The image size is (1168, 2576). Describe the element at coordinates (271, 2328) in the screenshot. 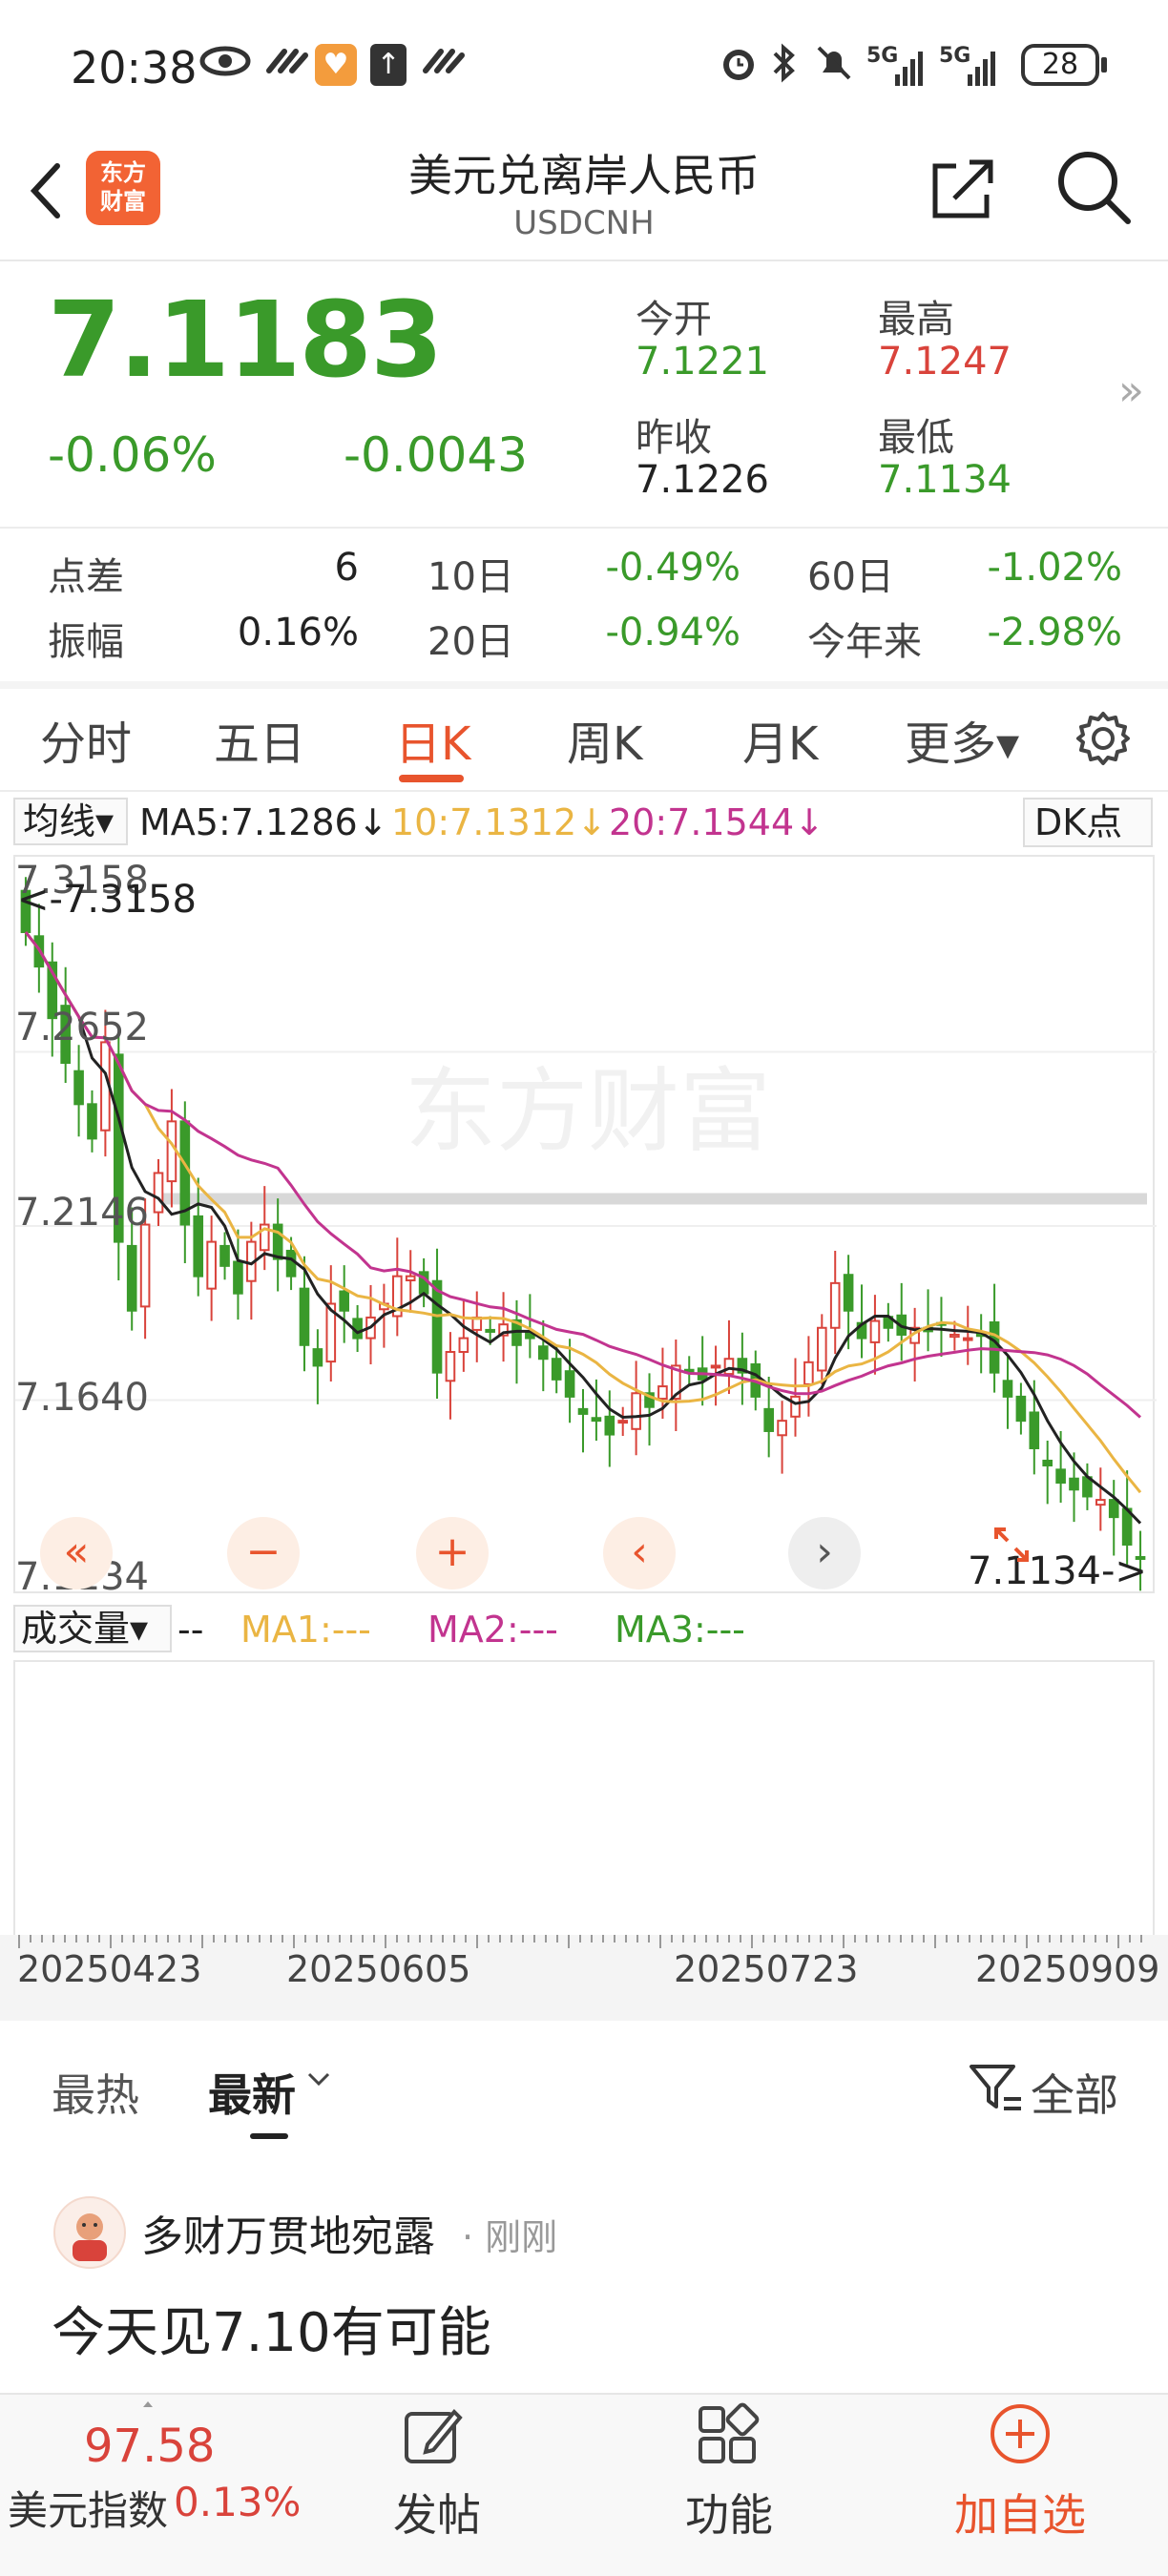

I see `post-content: 今天见7.10有可能` at that location.